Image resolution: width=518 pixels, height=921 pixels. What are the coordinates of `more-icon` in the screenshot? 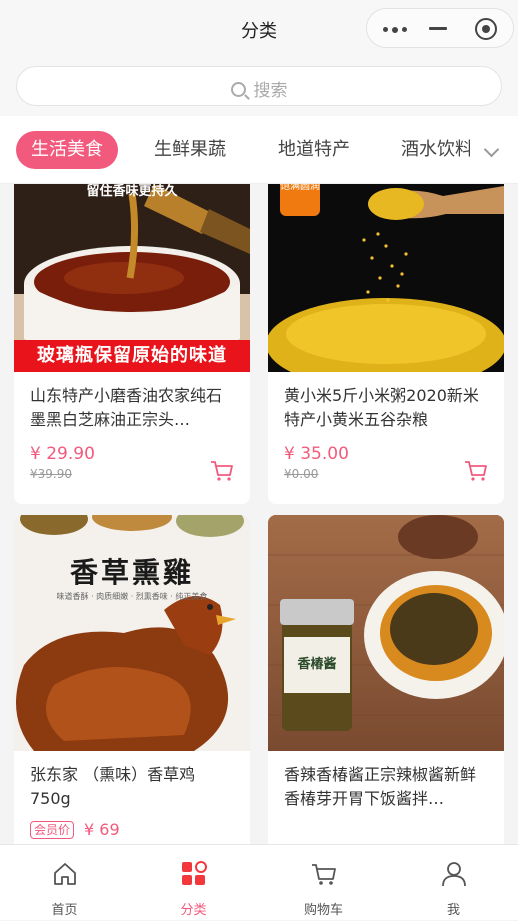 It's located at (396, 30).